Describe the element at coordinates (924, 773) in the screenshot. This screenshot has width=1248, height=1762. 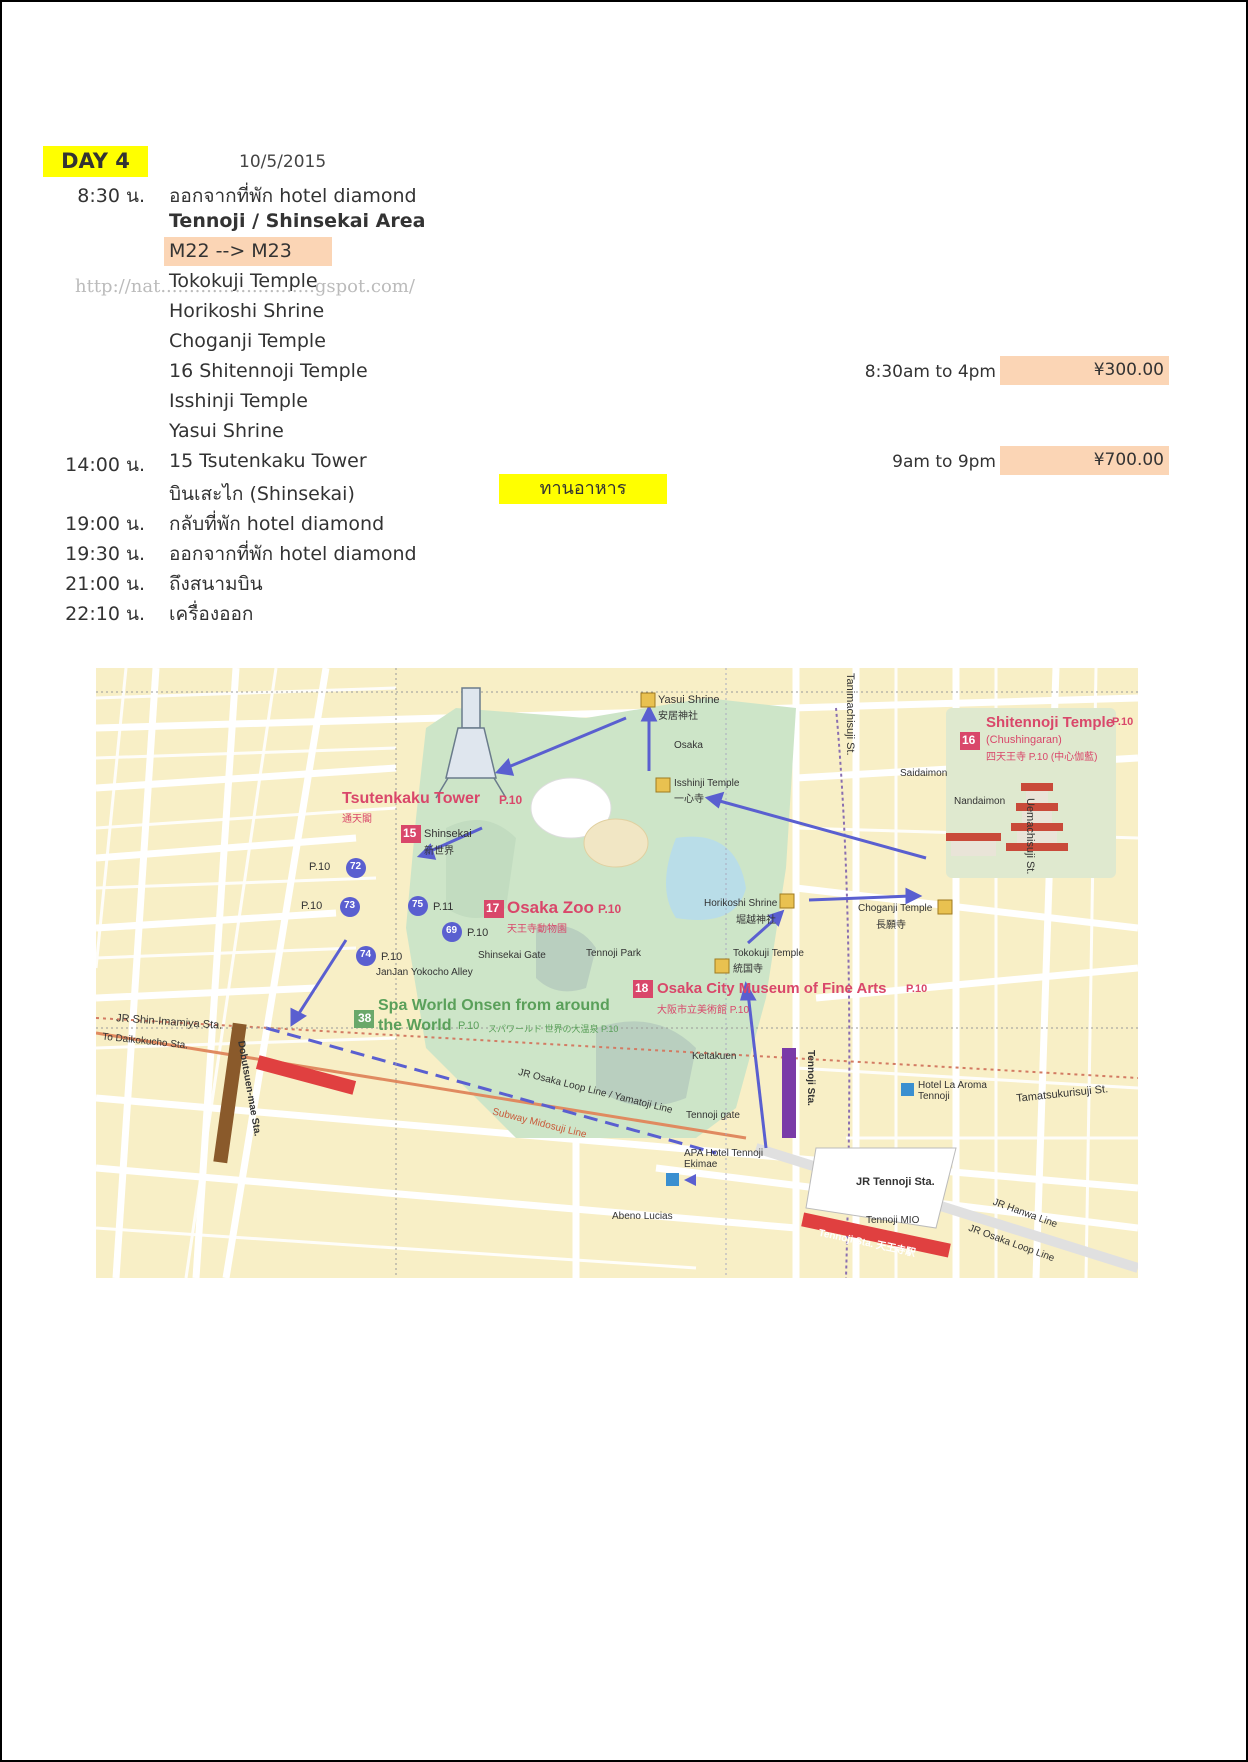
I see `saidaimon-label: Saidaimon` at that location.